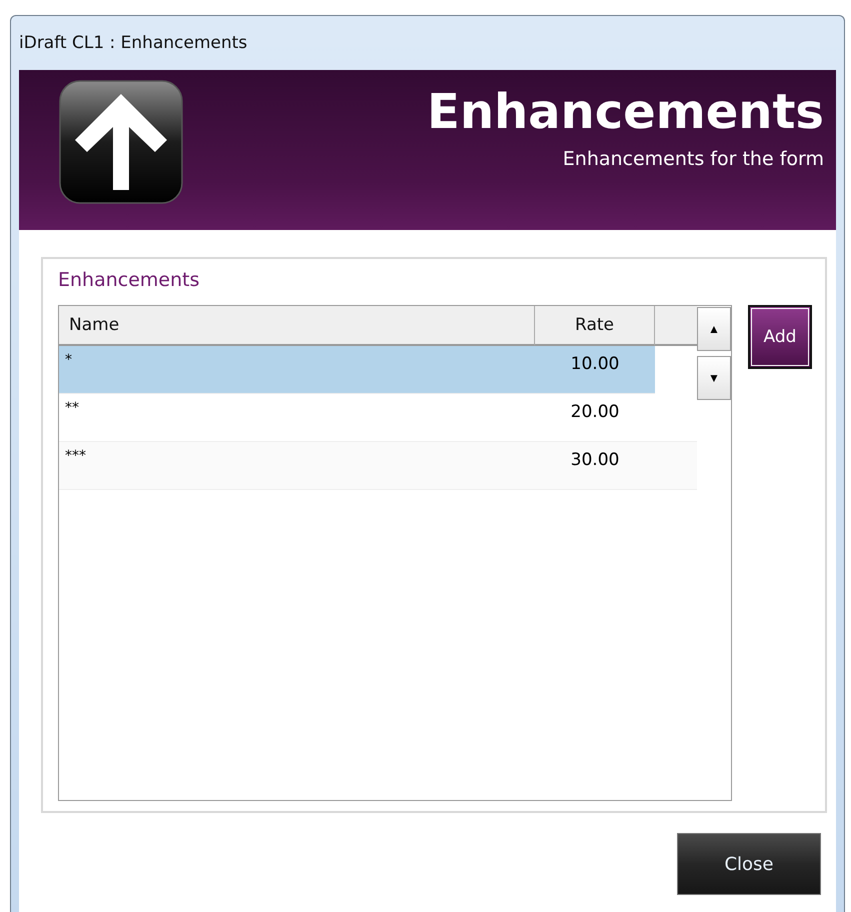 The width and height of the screenshot is (851, 912). Describe the element at coordinates (297, 326) in the screenshot. I see `column-header: Name` at that location.